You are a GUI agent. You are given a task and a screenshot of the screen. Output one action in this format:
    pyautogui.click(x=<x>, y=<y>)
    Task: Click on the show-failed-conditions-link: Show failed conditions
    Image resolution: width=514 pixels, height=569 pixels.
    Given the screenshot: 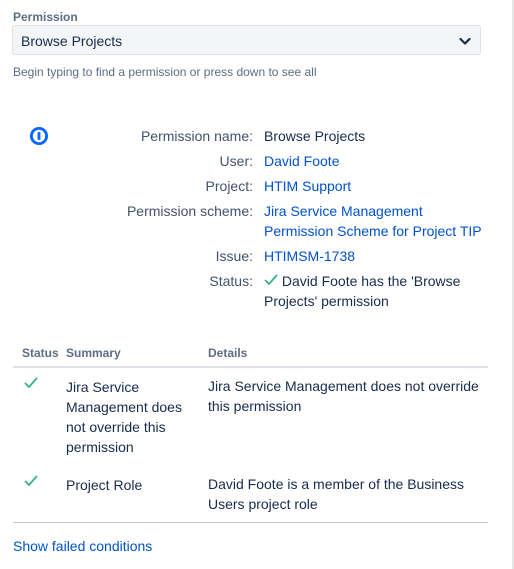 What is the action you would take?
    pyautogui.click(x=82, y=546)
    